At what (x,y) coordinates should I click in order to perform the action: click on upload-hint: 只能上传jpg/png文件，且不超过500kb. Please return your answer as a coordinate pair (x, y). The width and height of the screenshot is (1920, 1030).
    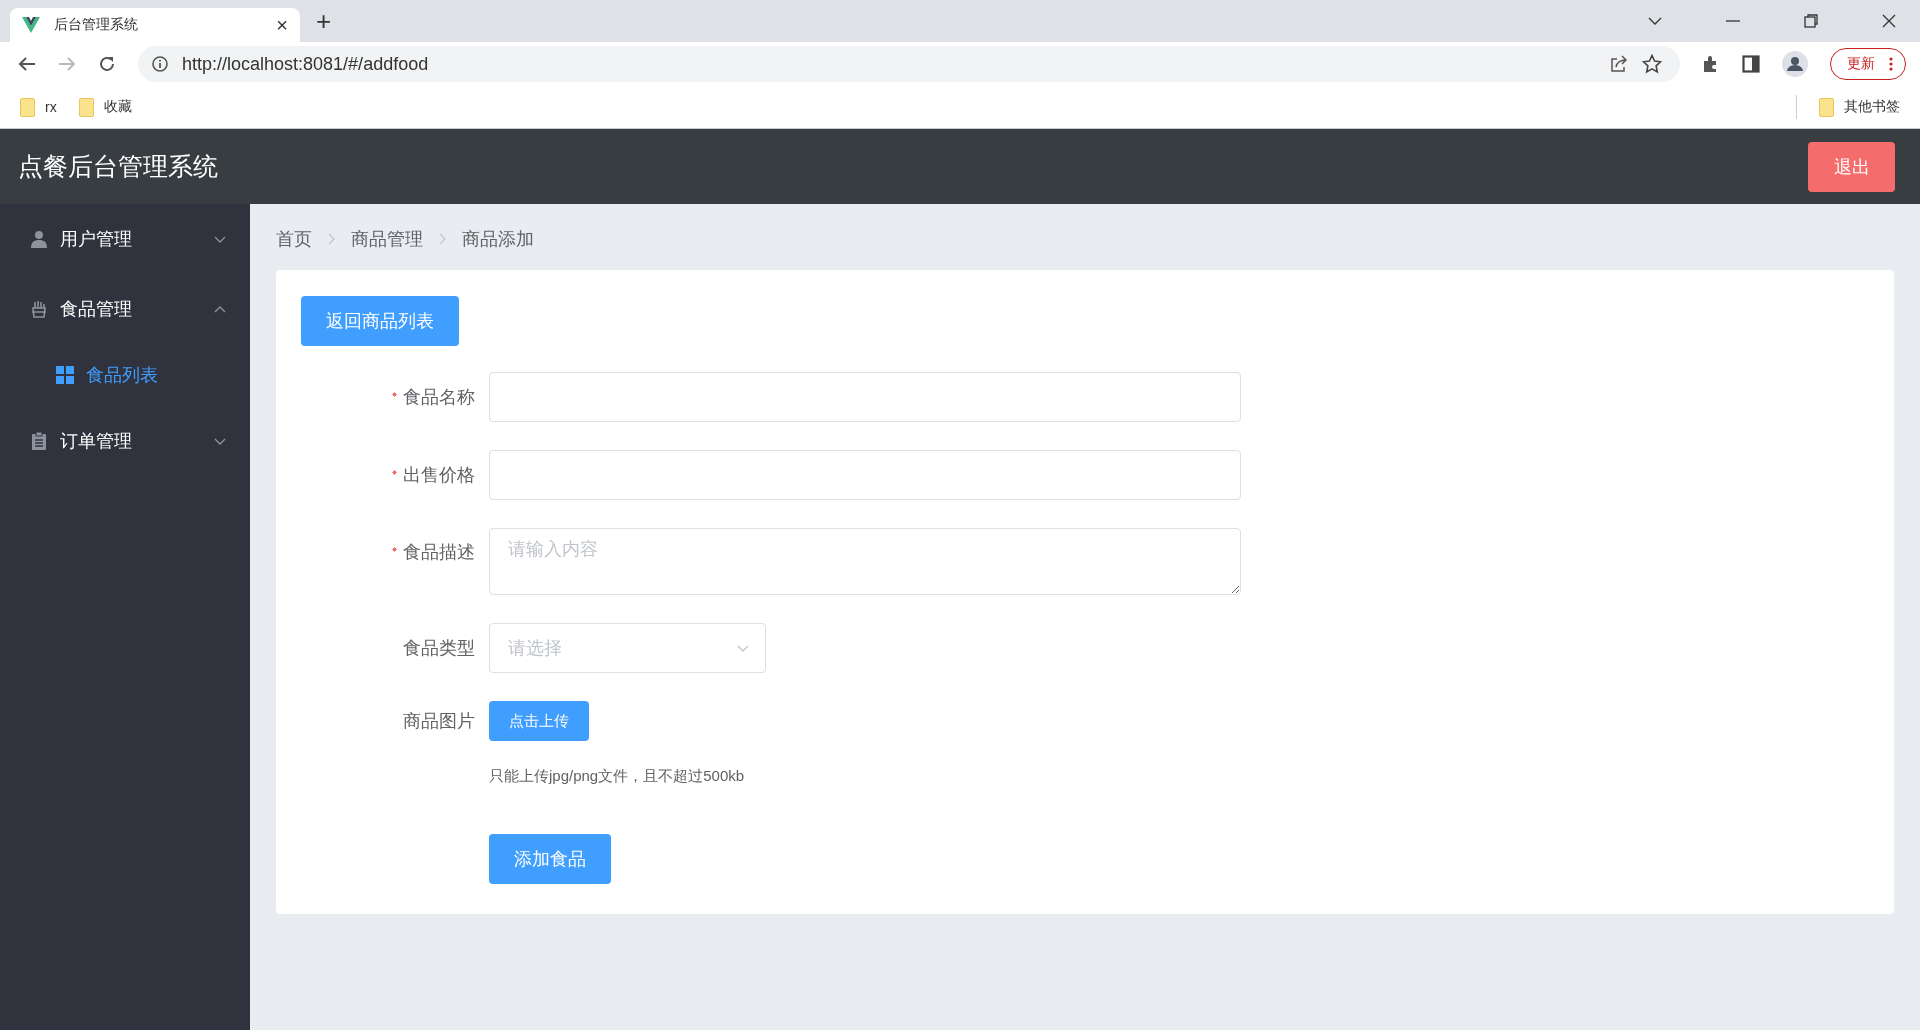
    Looking at the image, I should click on (617, 776).